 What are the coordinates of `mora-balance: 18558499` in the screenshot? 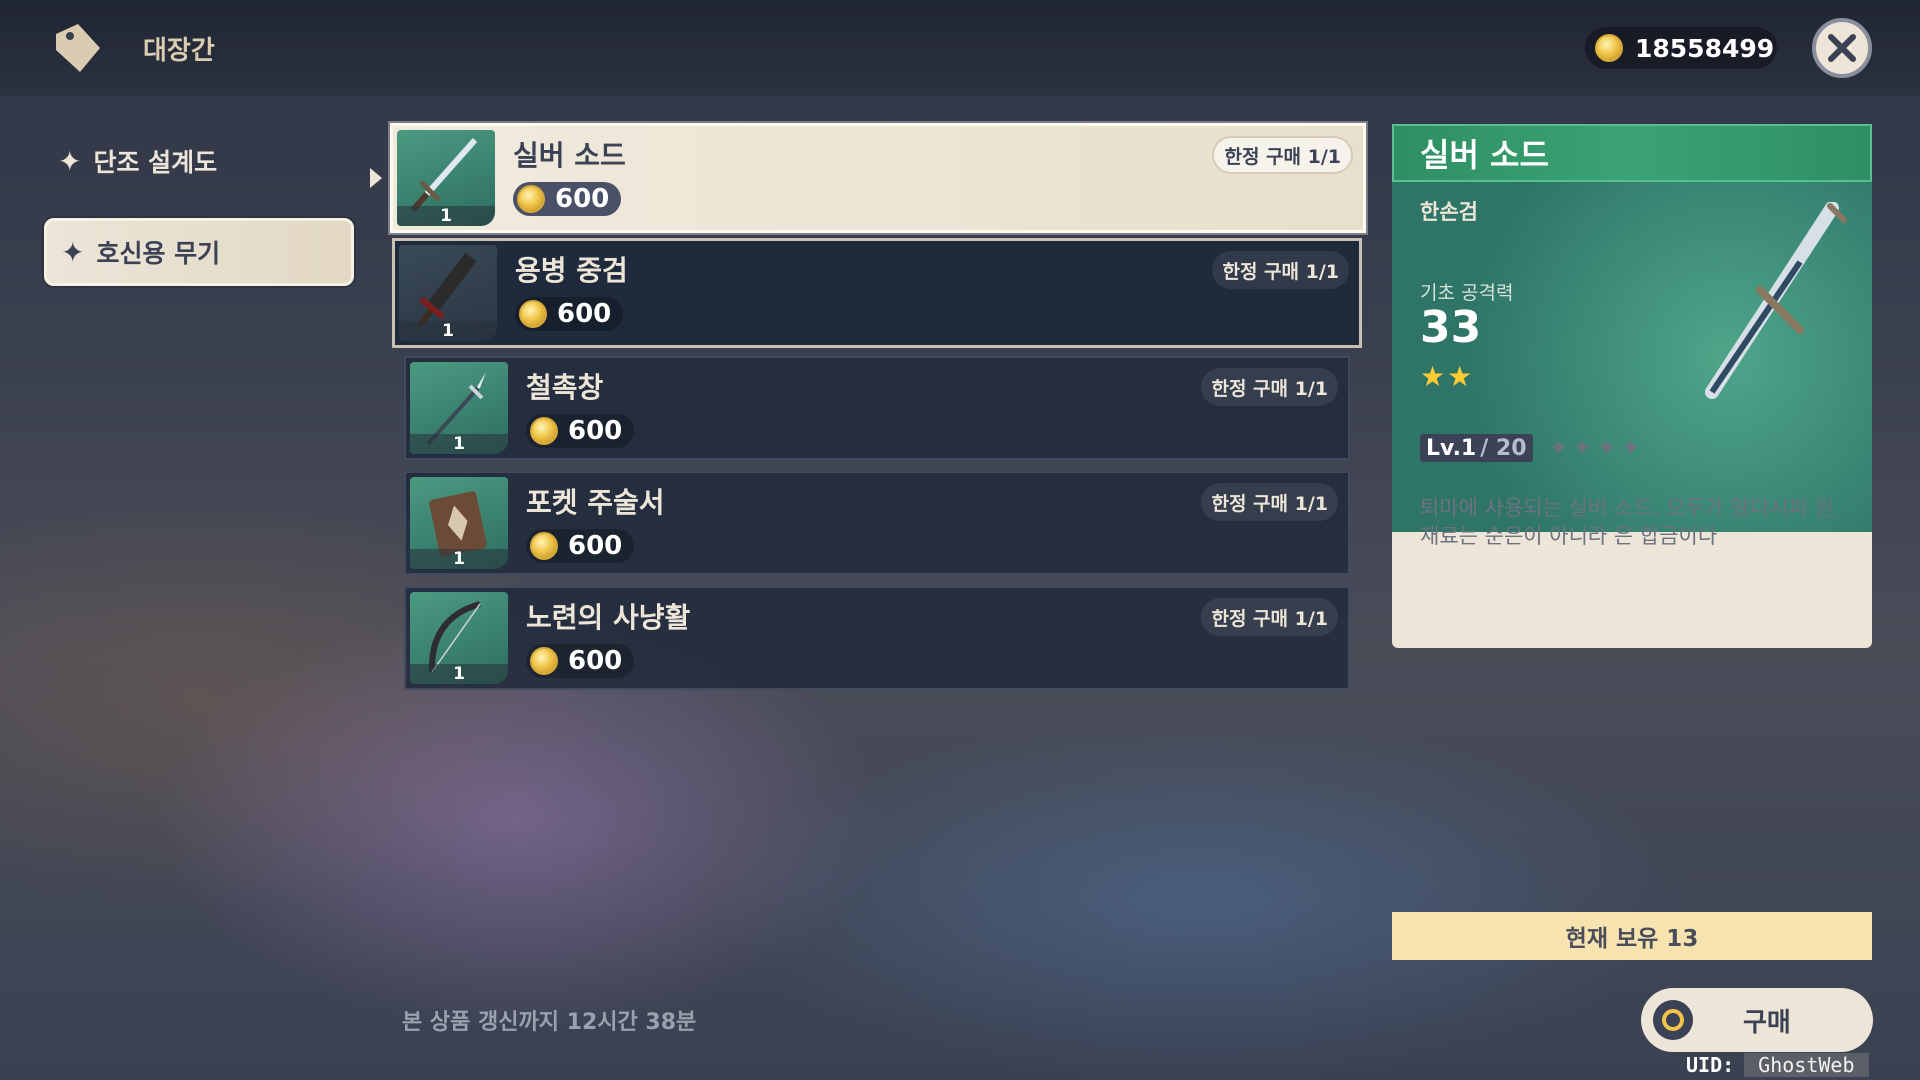 It's located at (1681, 48).